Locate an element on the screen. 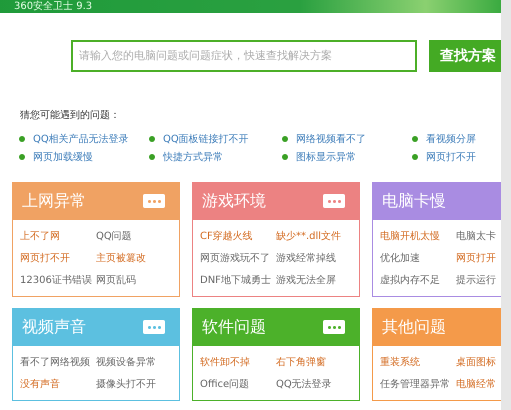  search-field: 请输入您的电脑问题或问题症状，快速查找解决方案 is located at coordinates (244, 56).